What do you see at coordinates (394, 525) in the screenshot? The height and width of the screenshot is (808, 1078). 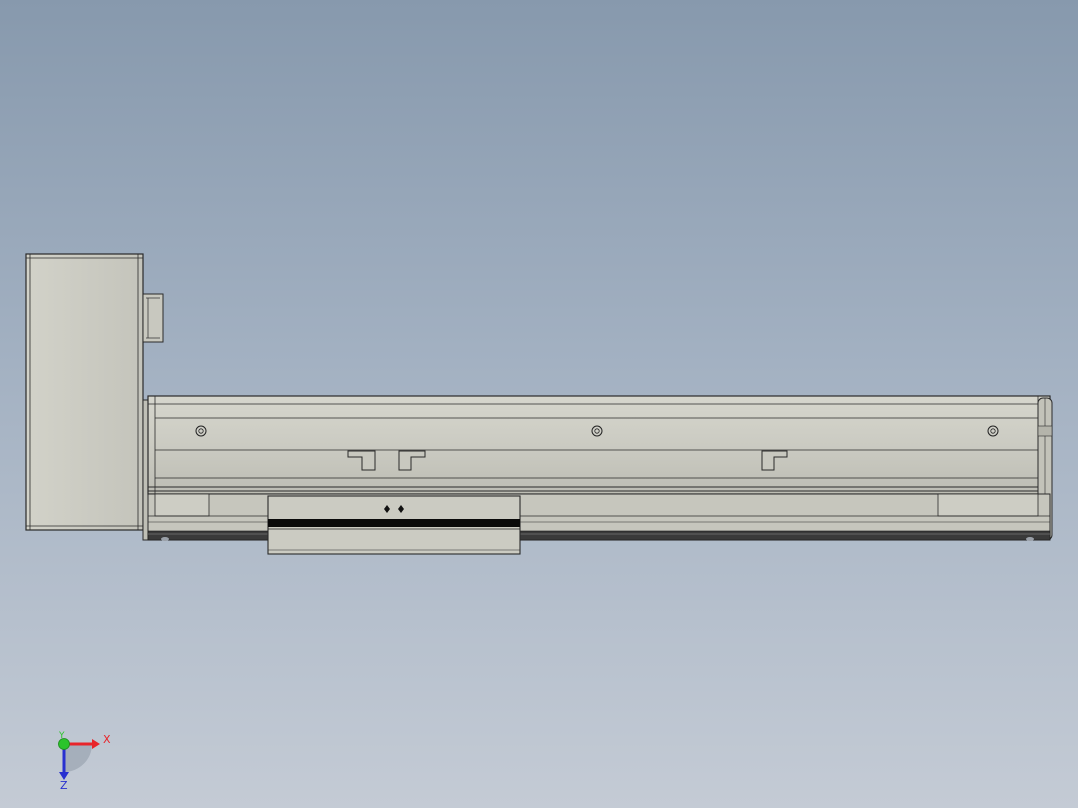 I see `carriage-slider` at bounding box center [394, 525].